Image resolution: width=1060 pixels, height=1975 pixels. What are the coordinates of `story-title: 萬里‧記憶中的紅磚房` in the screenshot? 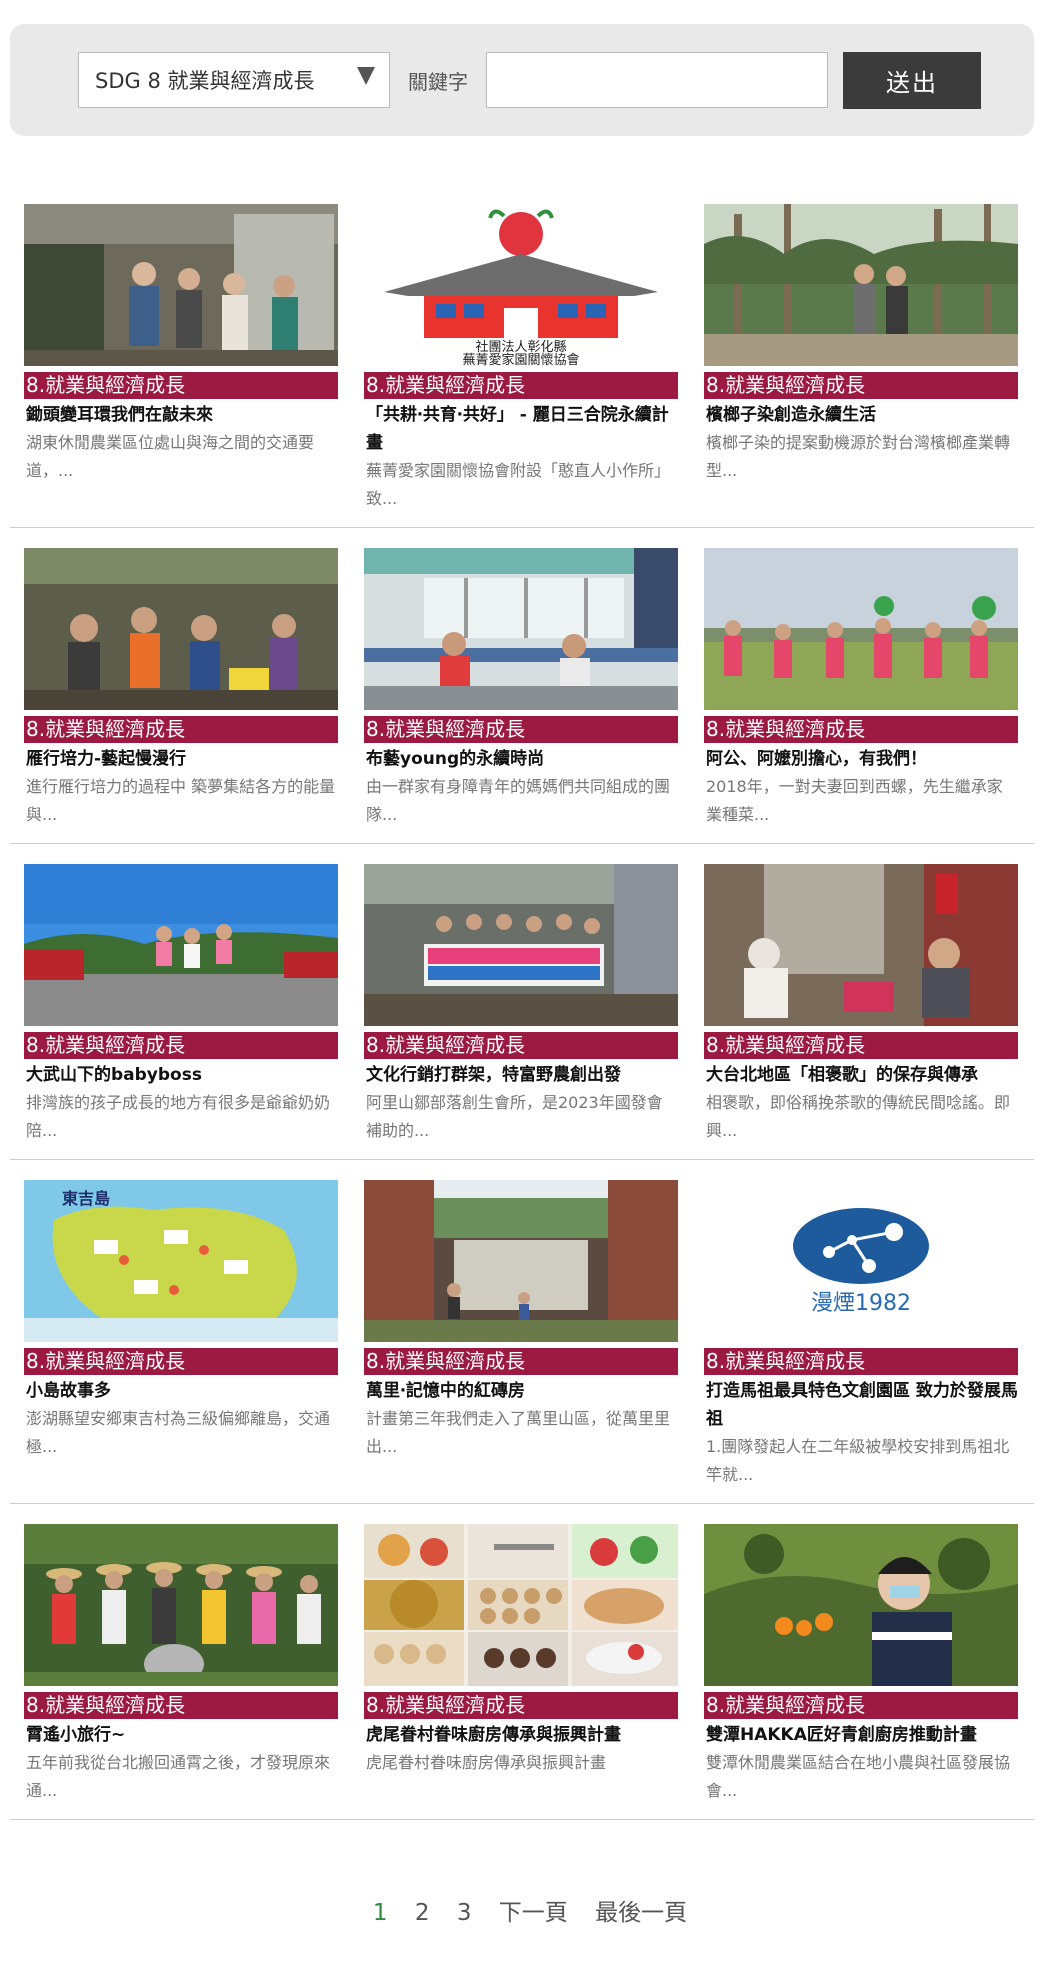 It's located at (521, 1391).